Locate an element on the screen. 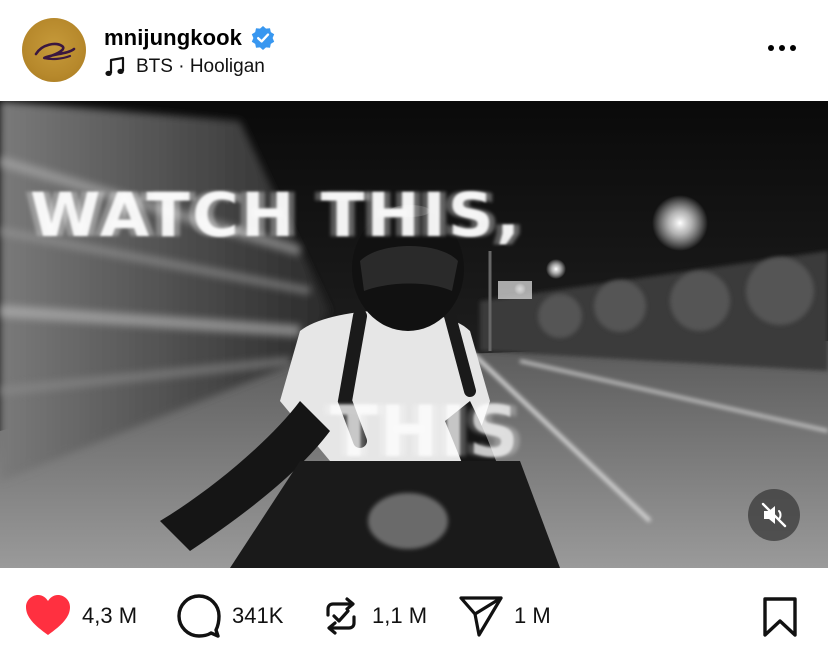 This screenshot has height=662, width=828. username: mnijungkook is located at coordinates (173, 38).